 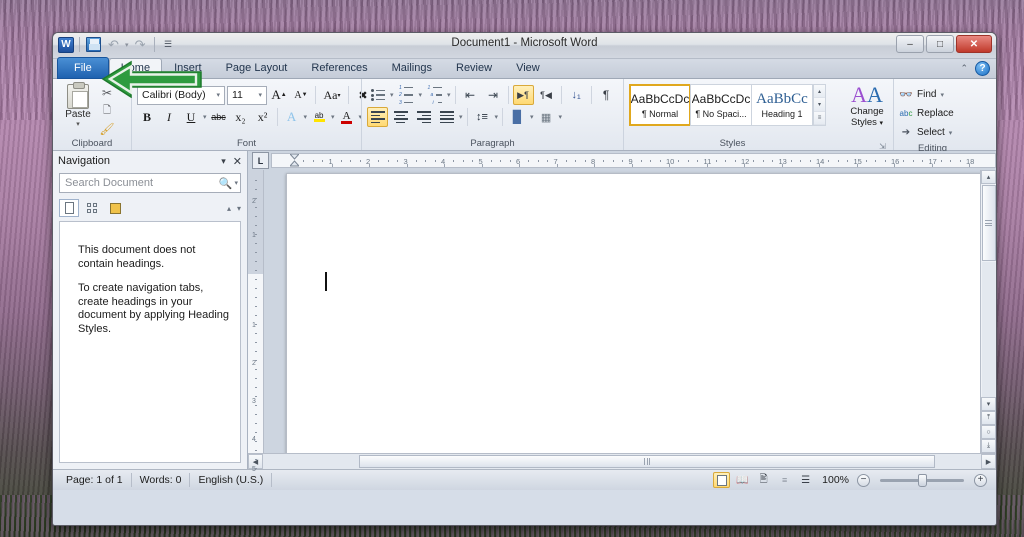 What do you see at coordinates (241, 117) in the screenshot?
I see `subscript-icon: x₂` at bounding box center [241, 117].